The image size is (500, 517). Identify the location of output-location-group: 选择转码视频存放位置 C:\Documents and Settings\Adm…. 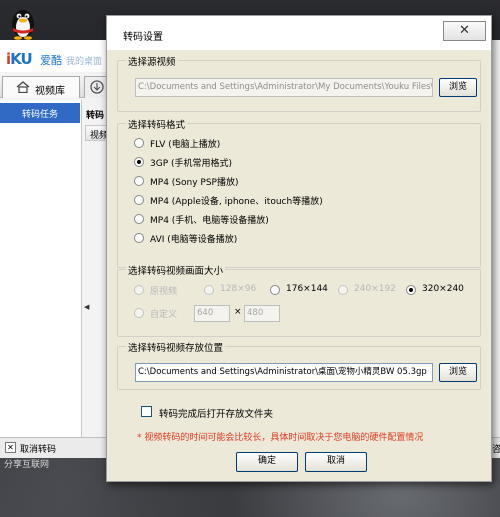
(299, 365).